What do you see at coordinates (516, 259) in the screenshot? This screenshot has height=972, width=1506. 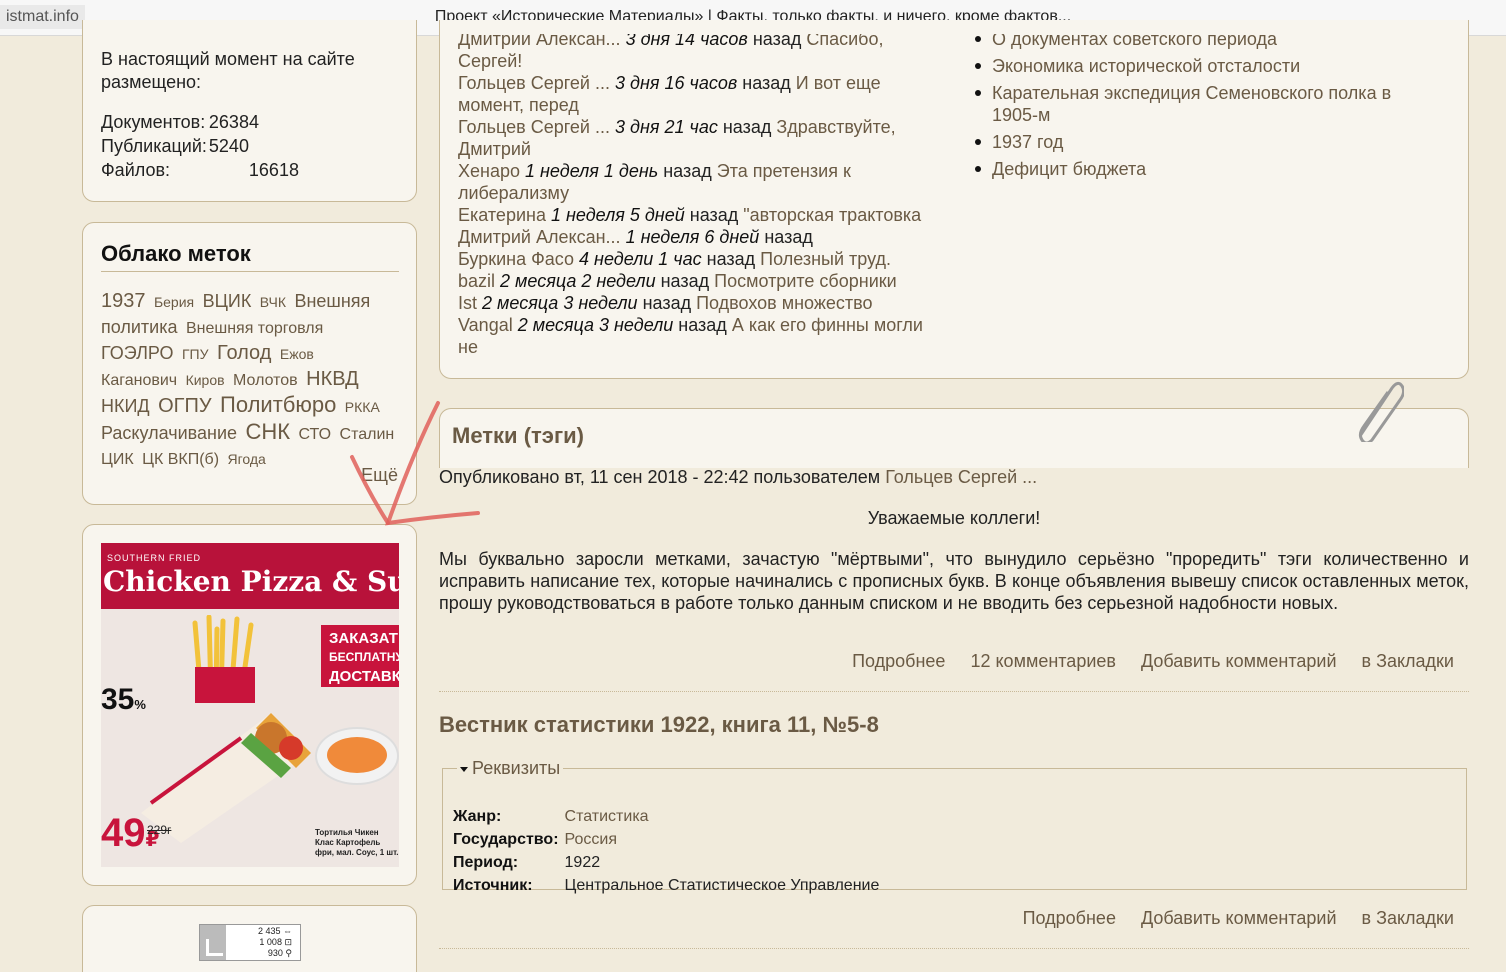 I see `comment-author-link: Буркина Фасо` at bounding box center [516, 259].